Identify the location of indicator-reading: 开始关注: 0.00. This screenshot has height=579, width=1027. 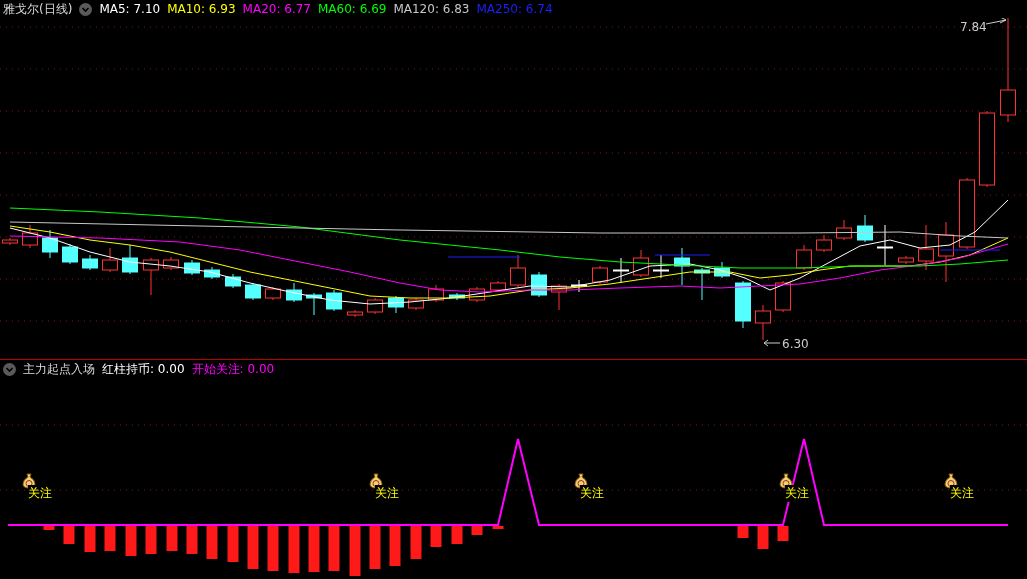
(233, 369).